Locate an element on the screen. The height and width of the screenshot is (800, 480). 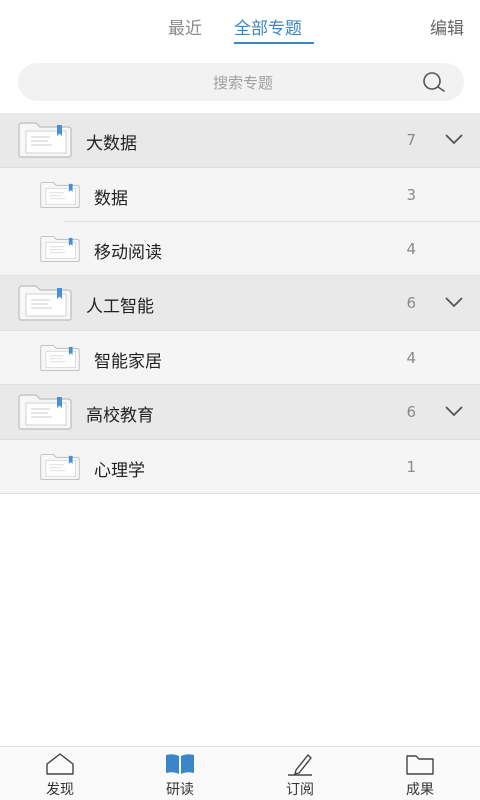
topic-label: 心理学 is located at coordinates (119, 471).